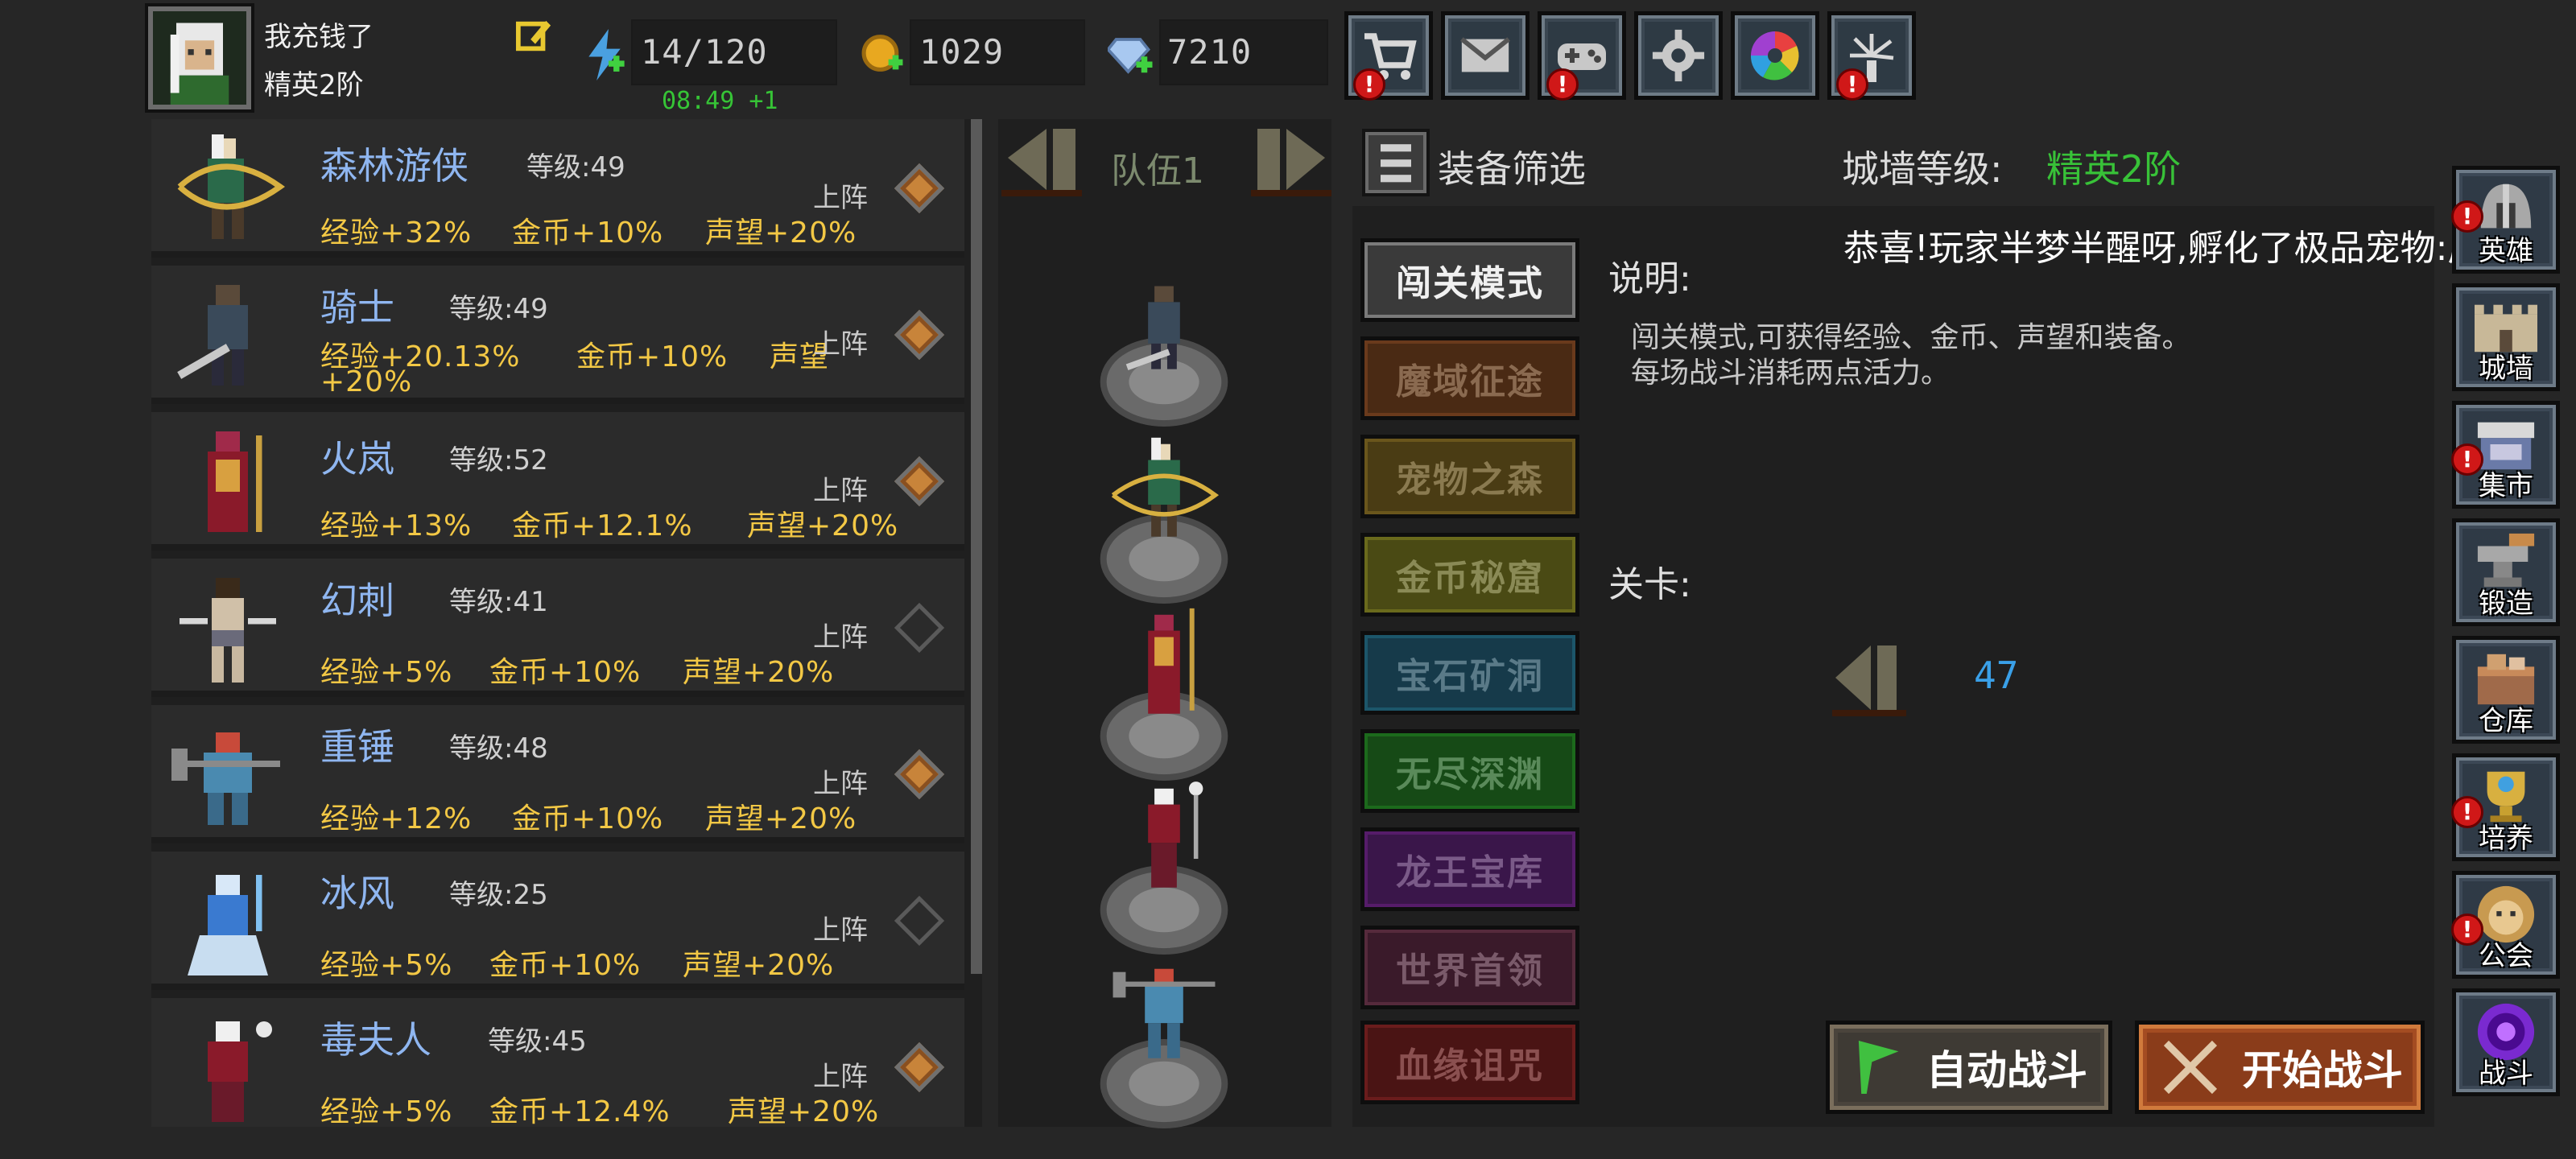 The width and height of the screenshot is (2576, 1159). I want to click on team-label: 队伍1, so click(1157, 171).